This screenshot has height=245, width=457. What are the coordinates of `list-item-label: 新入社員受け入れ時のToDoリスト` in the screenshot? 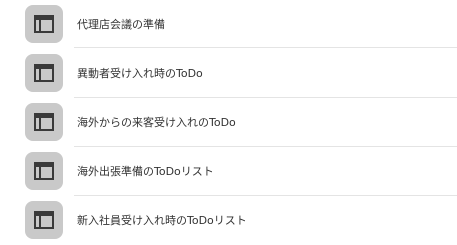 It's located at (162, 220).